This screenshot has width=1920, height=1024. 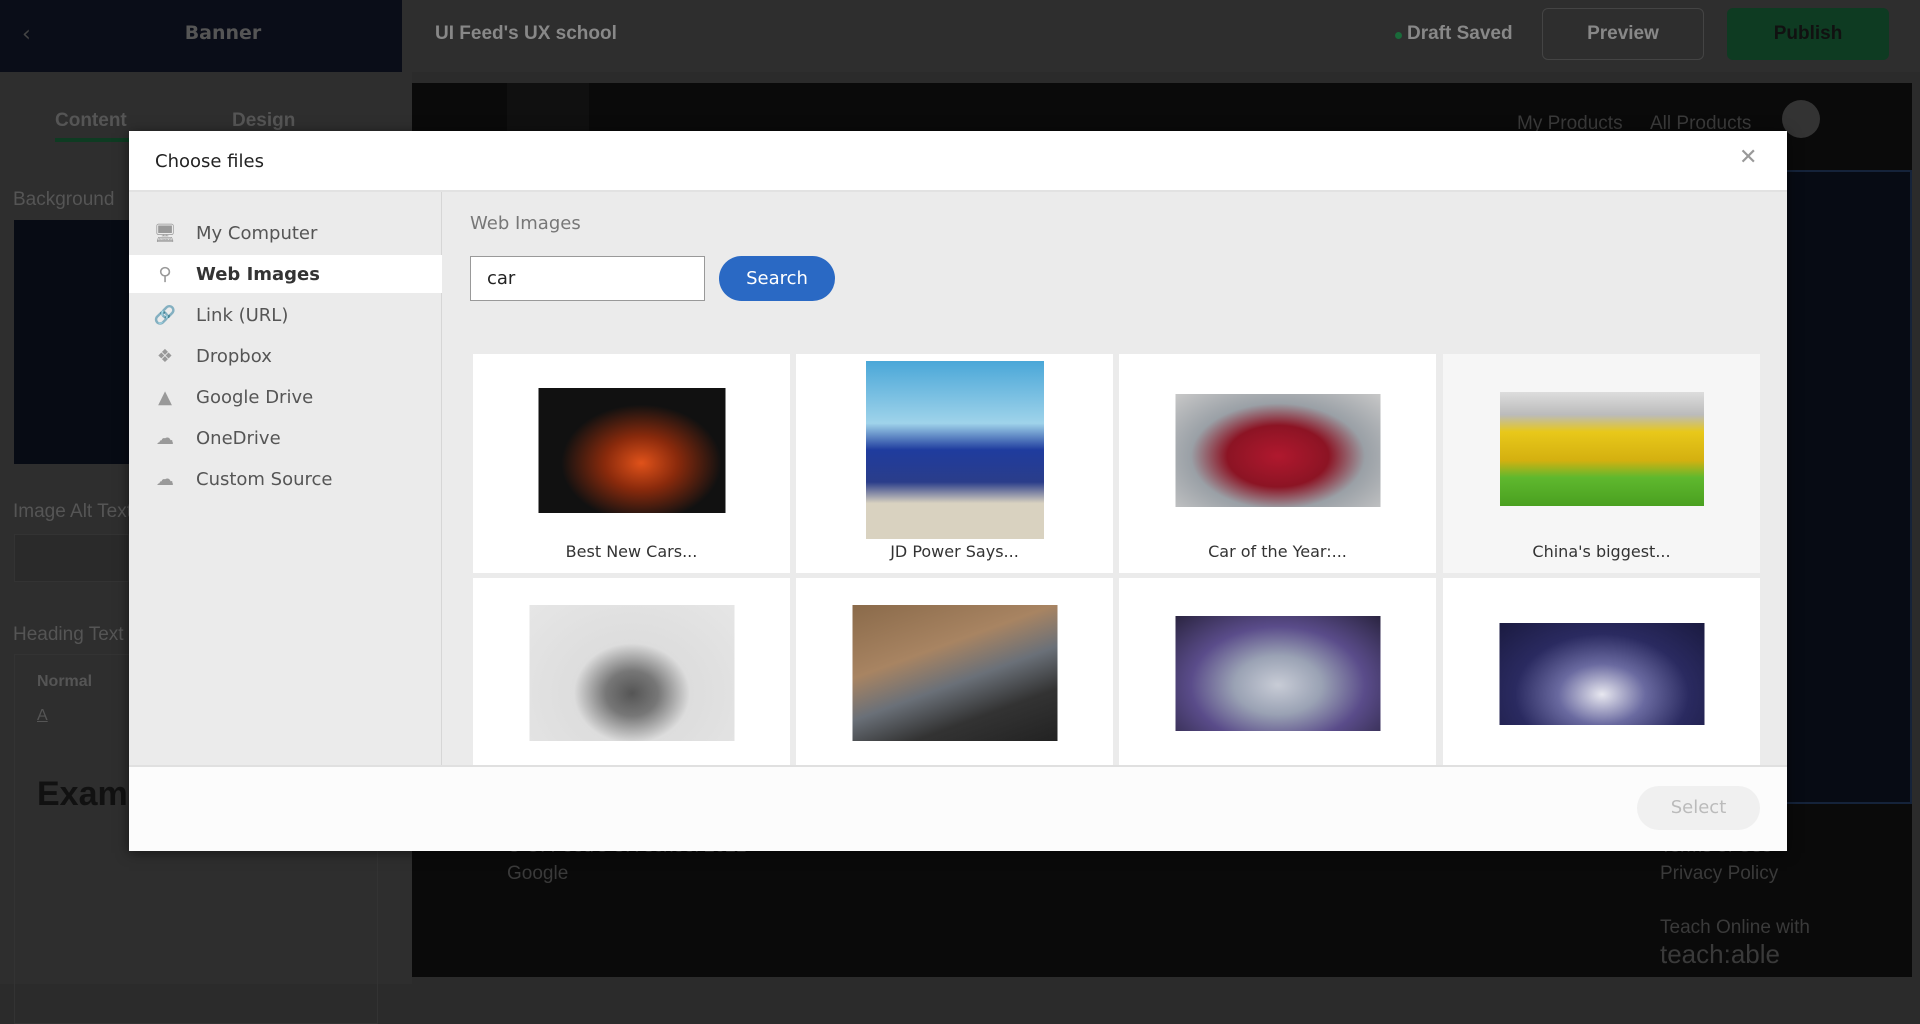 What do you see at coordinates (1698, 808) in the screenshot?
I see `select-button: Select` at bounding box center [1698, 808].